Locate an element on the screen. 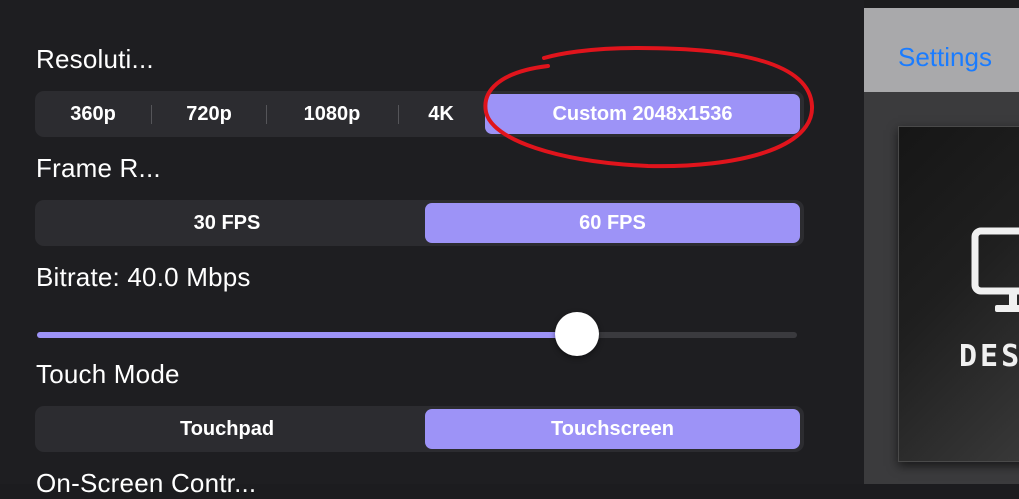 The image size is (1019, 499). resolution-option-4k: 4K is located at coordinates (441, 114).